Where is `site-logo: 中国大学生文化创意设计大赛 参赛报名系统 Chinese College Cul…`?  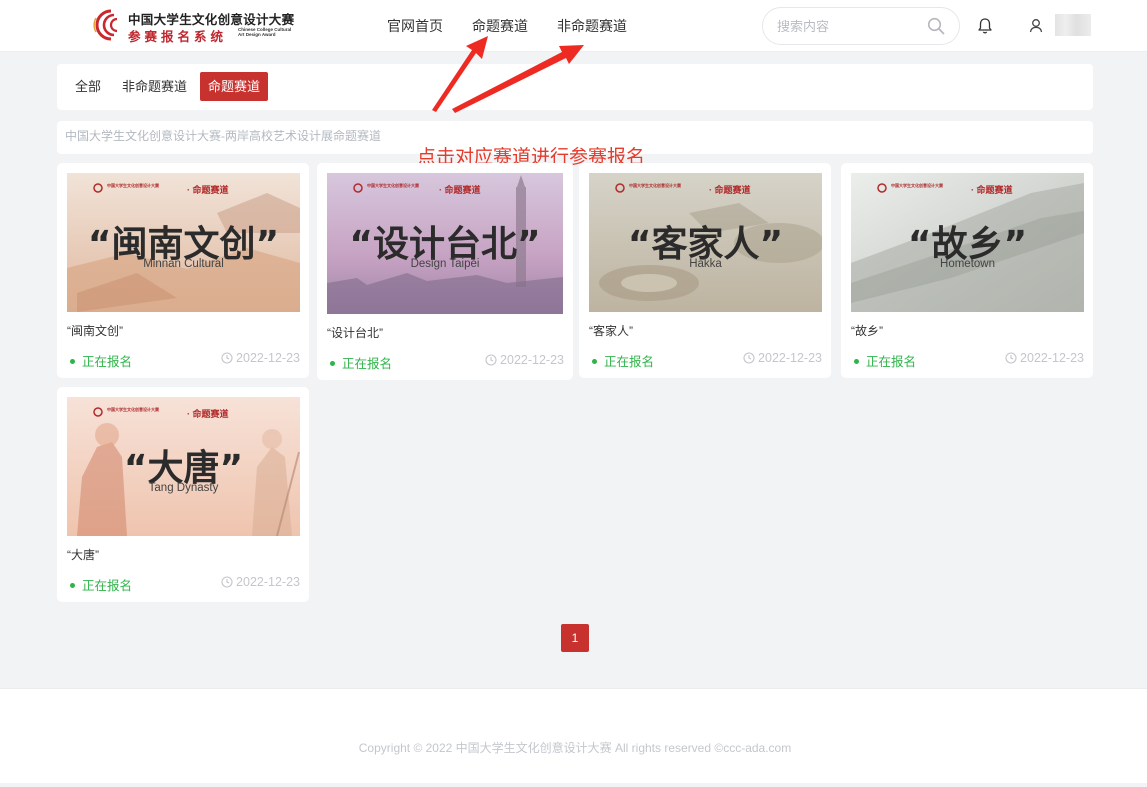 site-logo: 中国大学生文化创意设计大赛 参赛报名系统 Chinese College Cul… is located at coordinates (196, 26).